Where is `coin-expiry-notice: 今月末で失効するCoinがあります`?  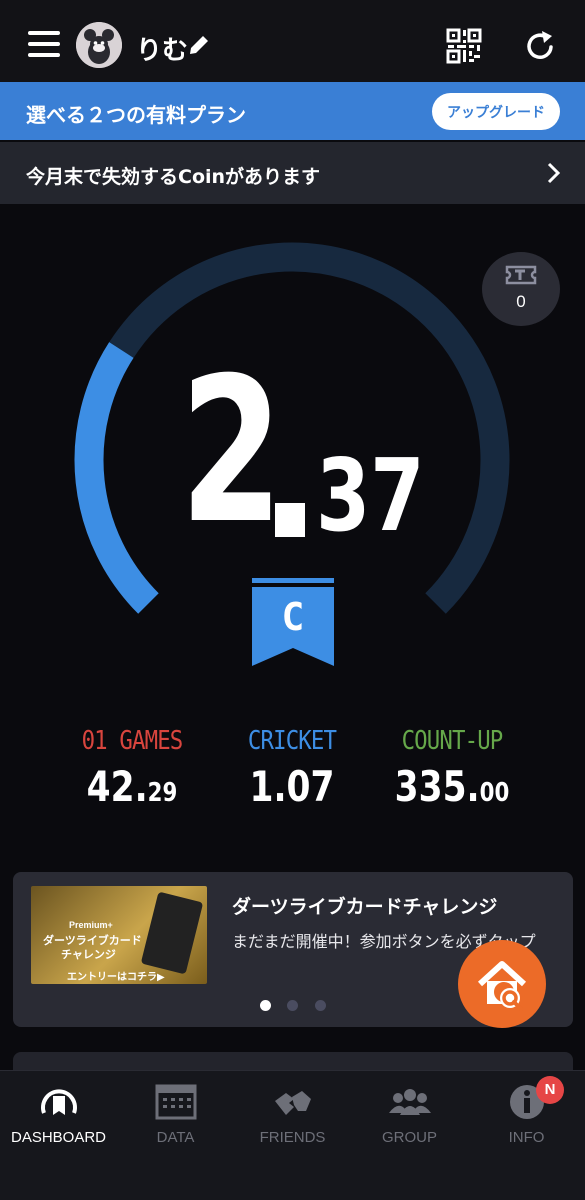 coin-expiry-notice: 今月末で失効するCoinがあります is located at coordinates (292, 173).